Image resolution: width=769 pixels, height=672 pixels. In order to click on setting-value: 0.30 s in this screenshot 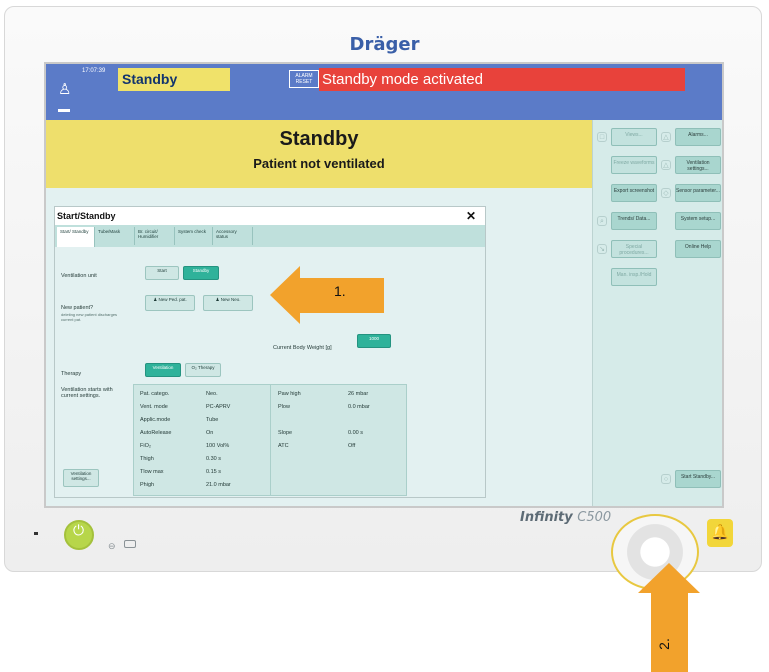, I will do `click(213, 459)`.